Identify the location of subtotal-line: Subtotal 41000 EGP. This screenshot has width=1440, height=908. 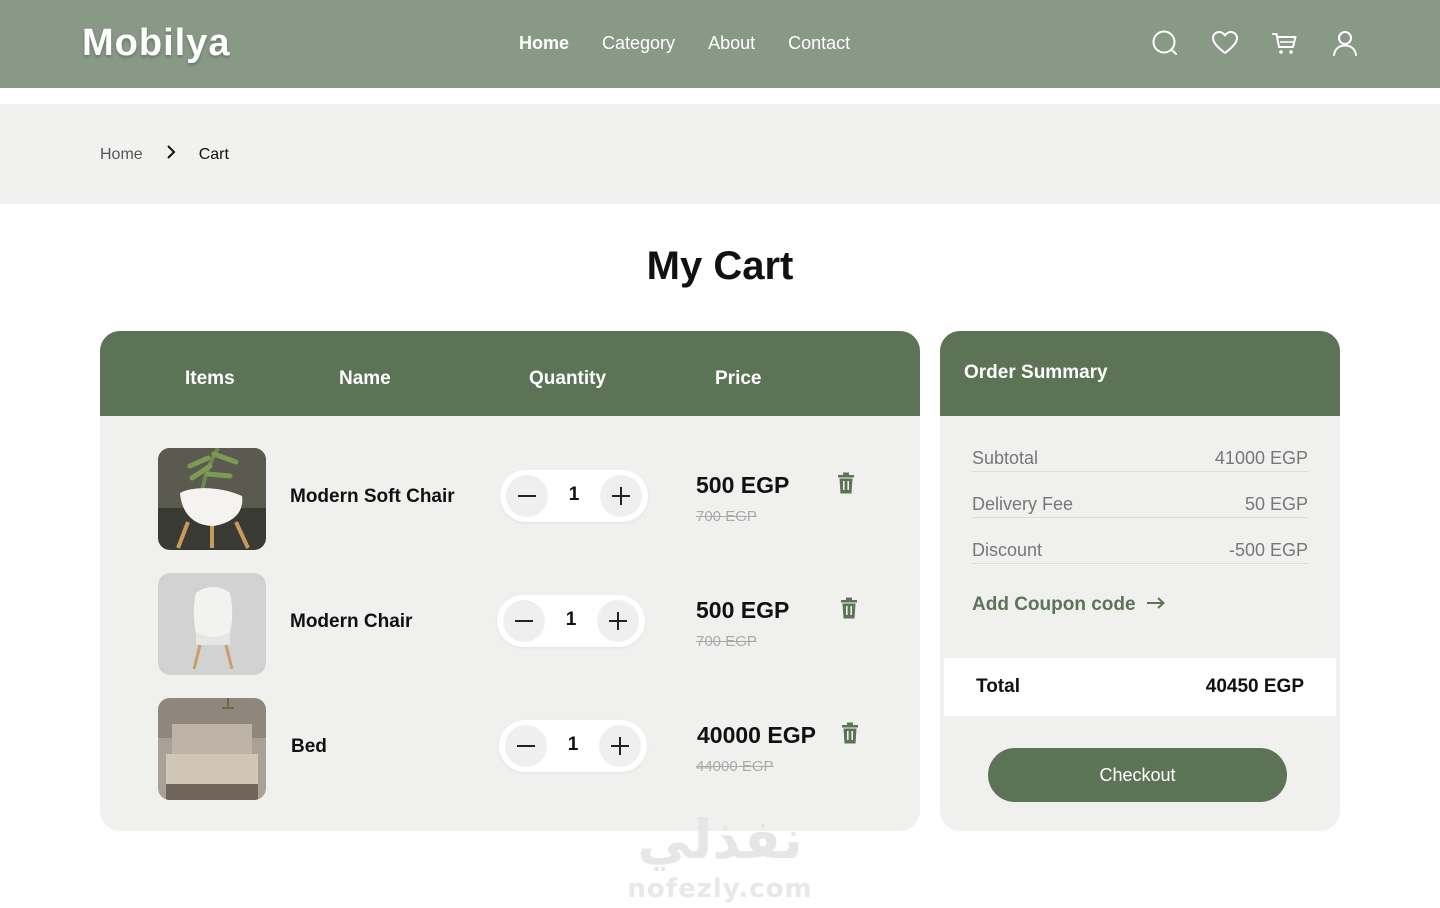
(1140, 458).